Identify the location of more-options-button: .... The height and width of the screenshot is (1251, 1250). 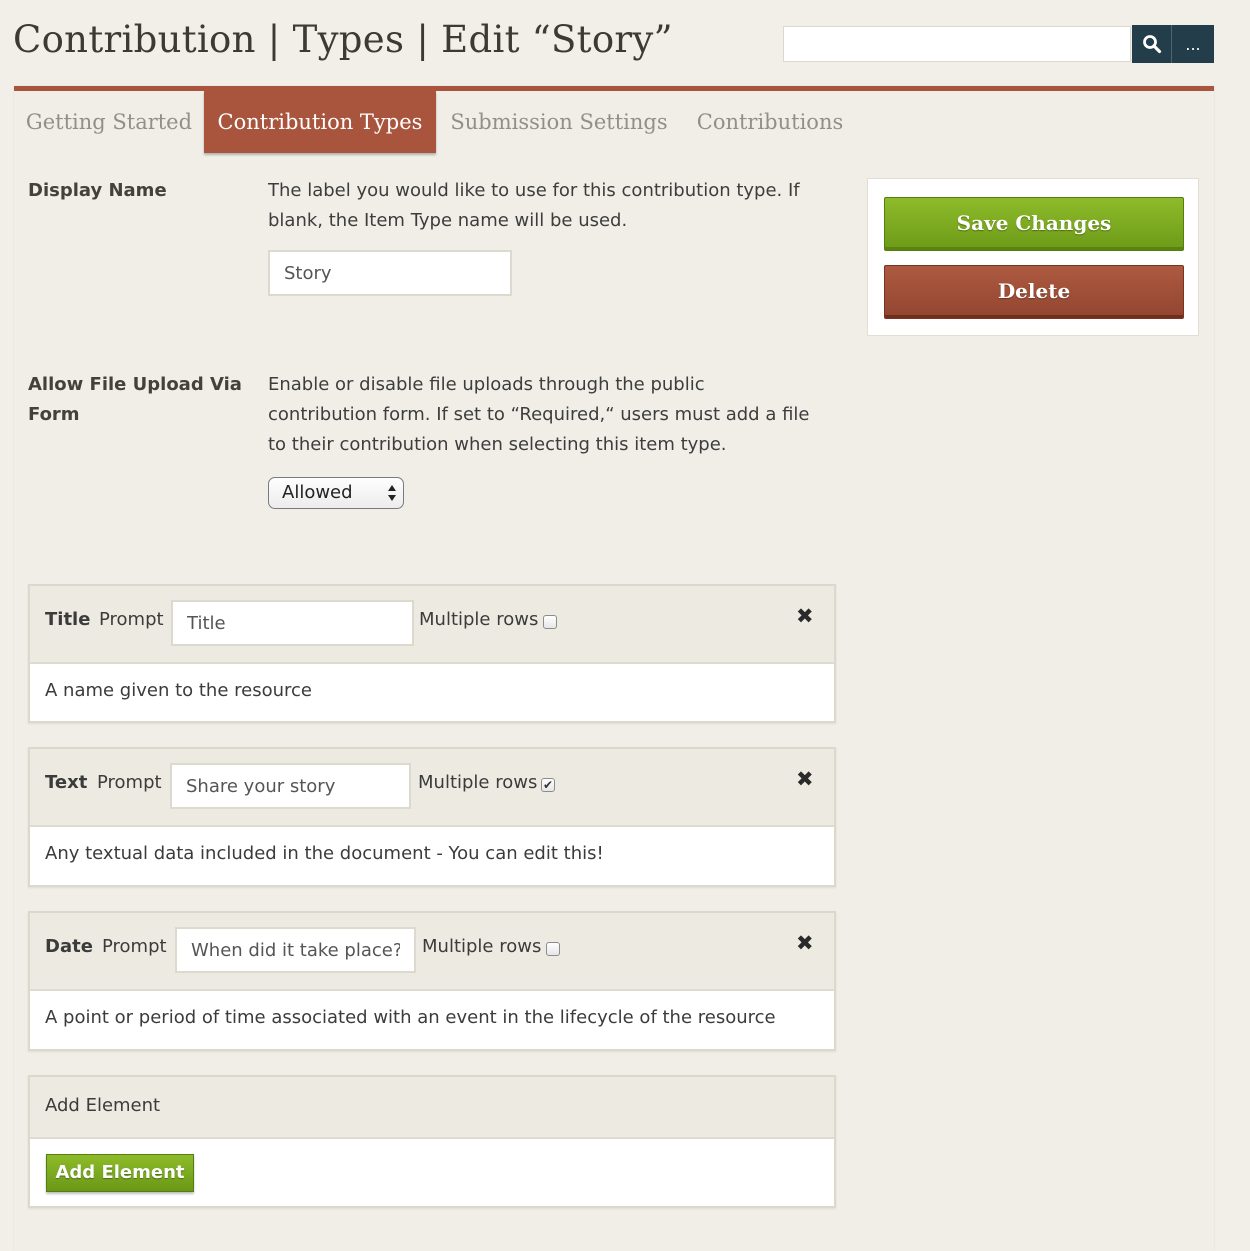
(1193, 44).